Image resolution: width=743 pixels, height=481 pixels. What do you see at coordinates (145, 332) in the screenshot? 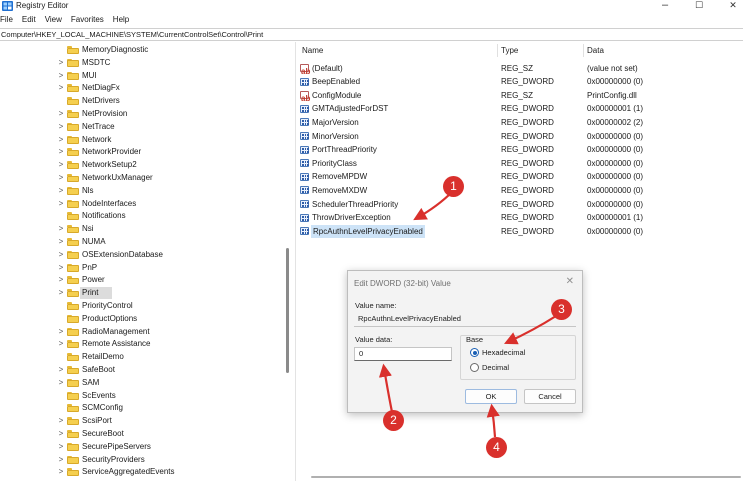
I see `tree-item: > RadioManagement` at bounding box center [145, 332].